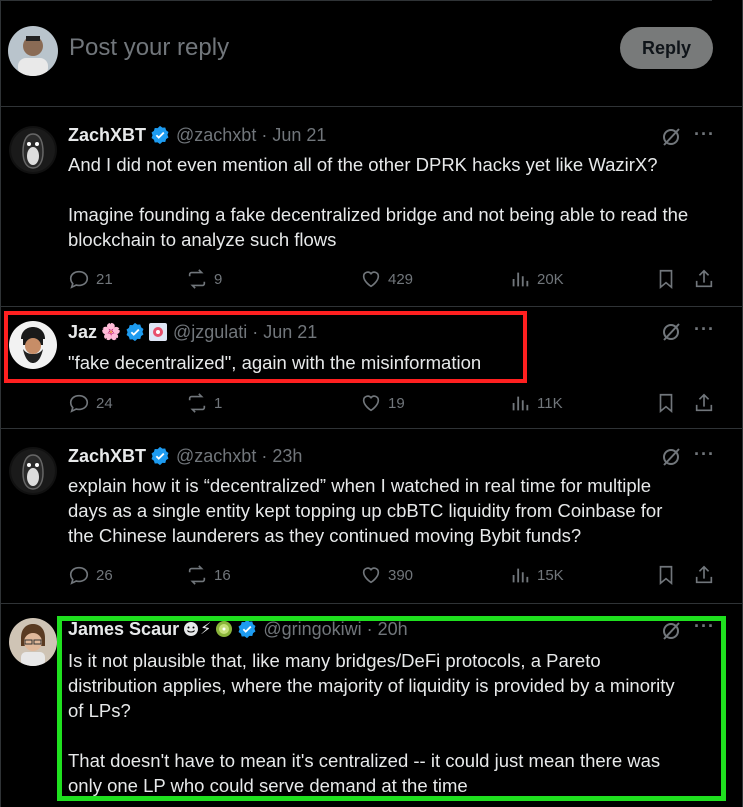 This screenshot has width=743, height=807. What do you see at coordinates (90, 279) in the screenshot?
I see `reply-action: 21` at bounding box center [90, 279].